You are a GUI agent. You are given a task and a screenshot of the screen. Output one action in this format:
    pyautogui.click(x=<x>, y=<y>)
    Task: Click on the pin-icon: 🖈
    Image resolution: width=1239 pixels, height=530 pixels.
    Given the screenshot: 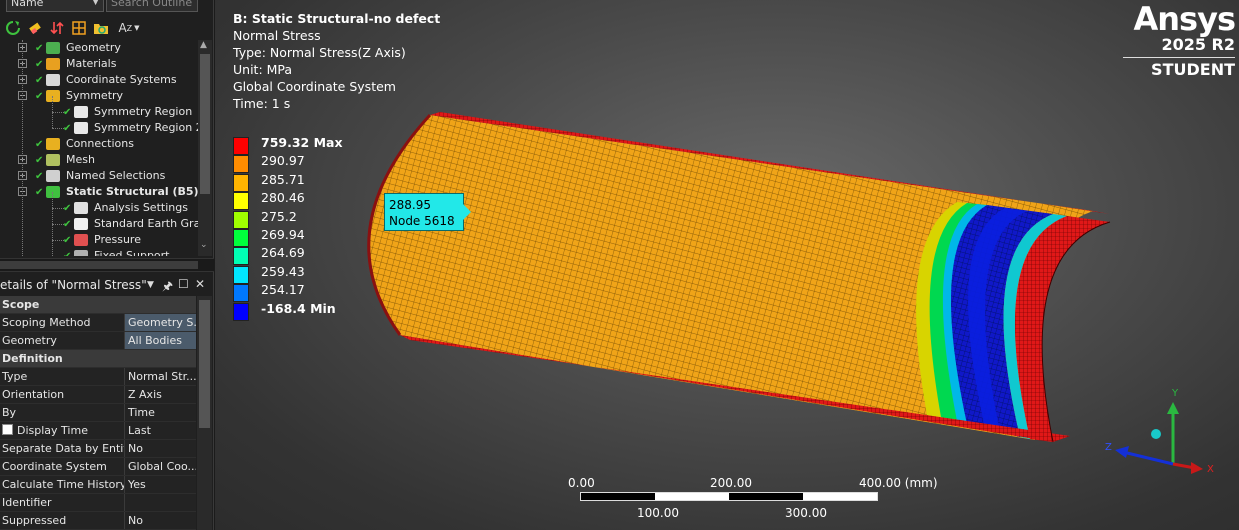 What is the action you would take?
    pyautogui.click(x=167, y=287)
    